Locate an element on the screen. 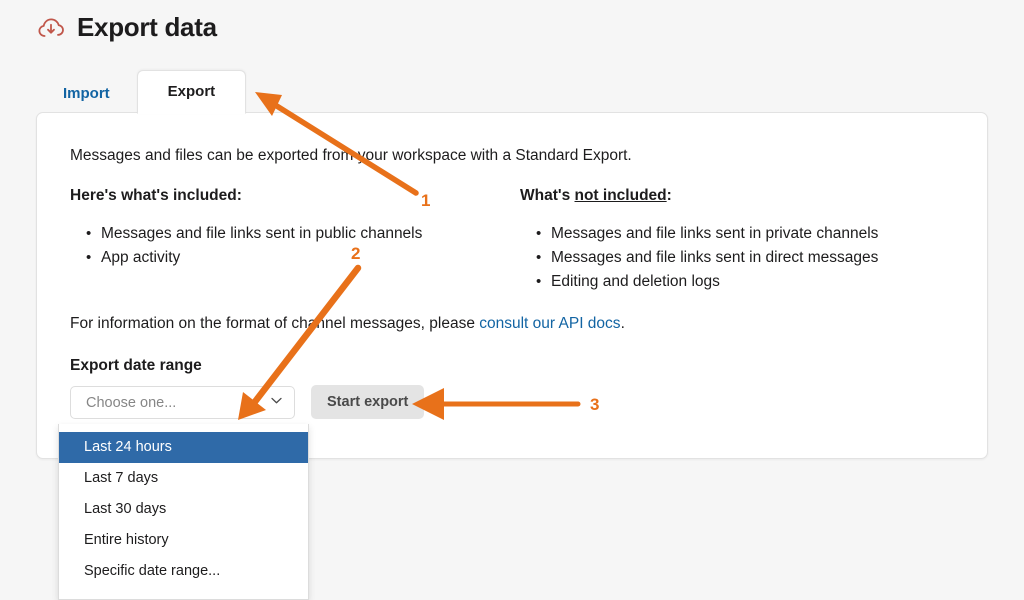 This screenshot has width=1024, height=600. list-item: App activity is located at coordinates (303, 258).